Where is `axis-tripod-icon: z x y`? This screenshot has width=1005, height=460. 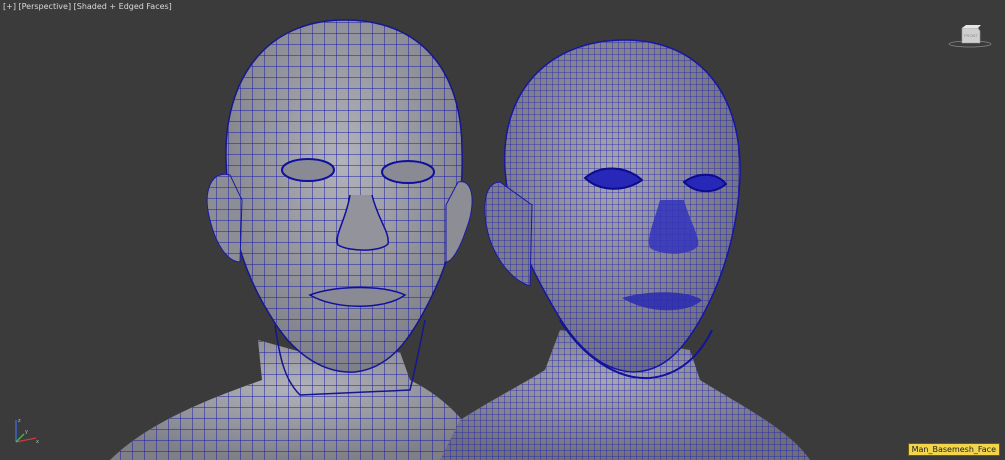
axis-tripod-icon: z x y is located at coordinates (27, 431).